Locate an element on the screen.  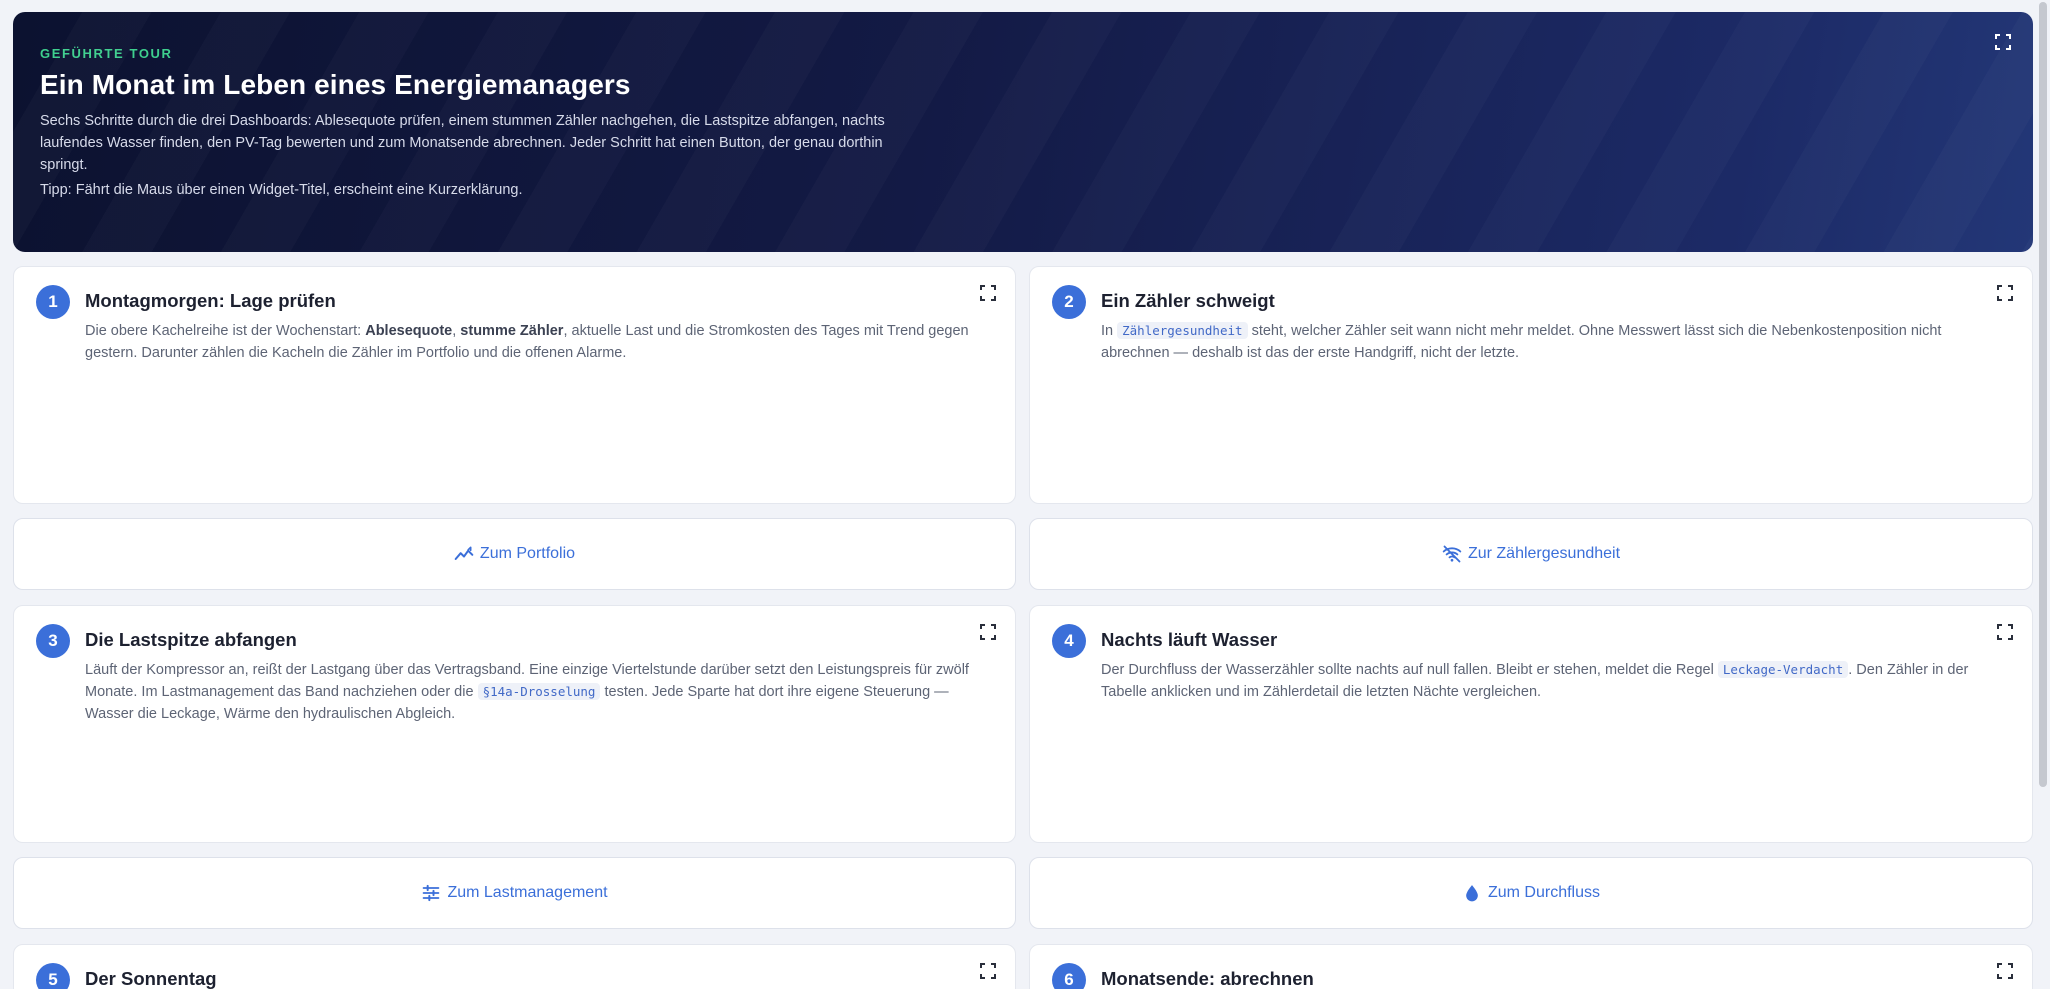
page-scrollbar is located at coordinates (2043, 494).